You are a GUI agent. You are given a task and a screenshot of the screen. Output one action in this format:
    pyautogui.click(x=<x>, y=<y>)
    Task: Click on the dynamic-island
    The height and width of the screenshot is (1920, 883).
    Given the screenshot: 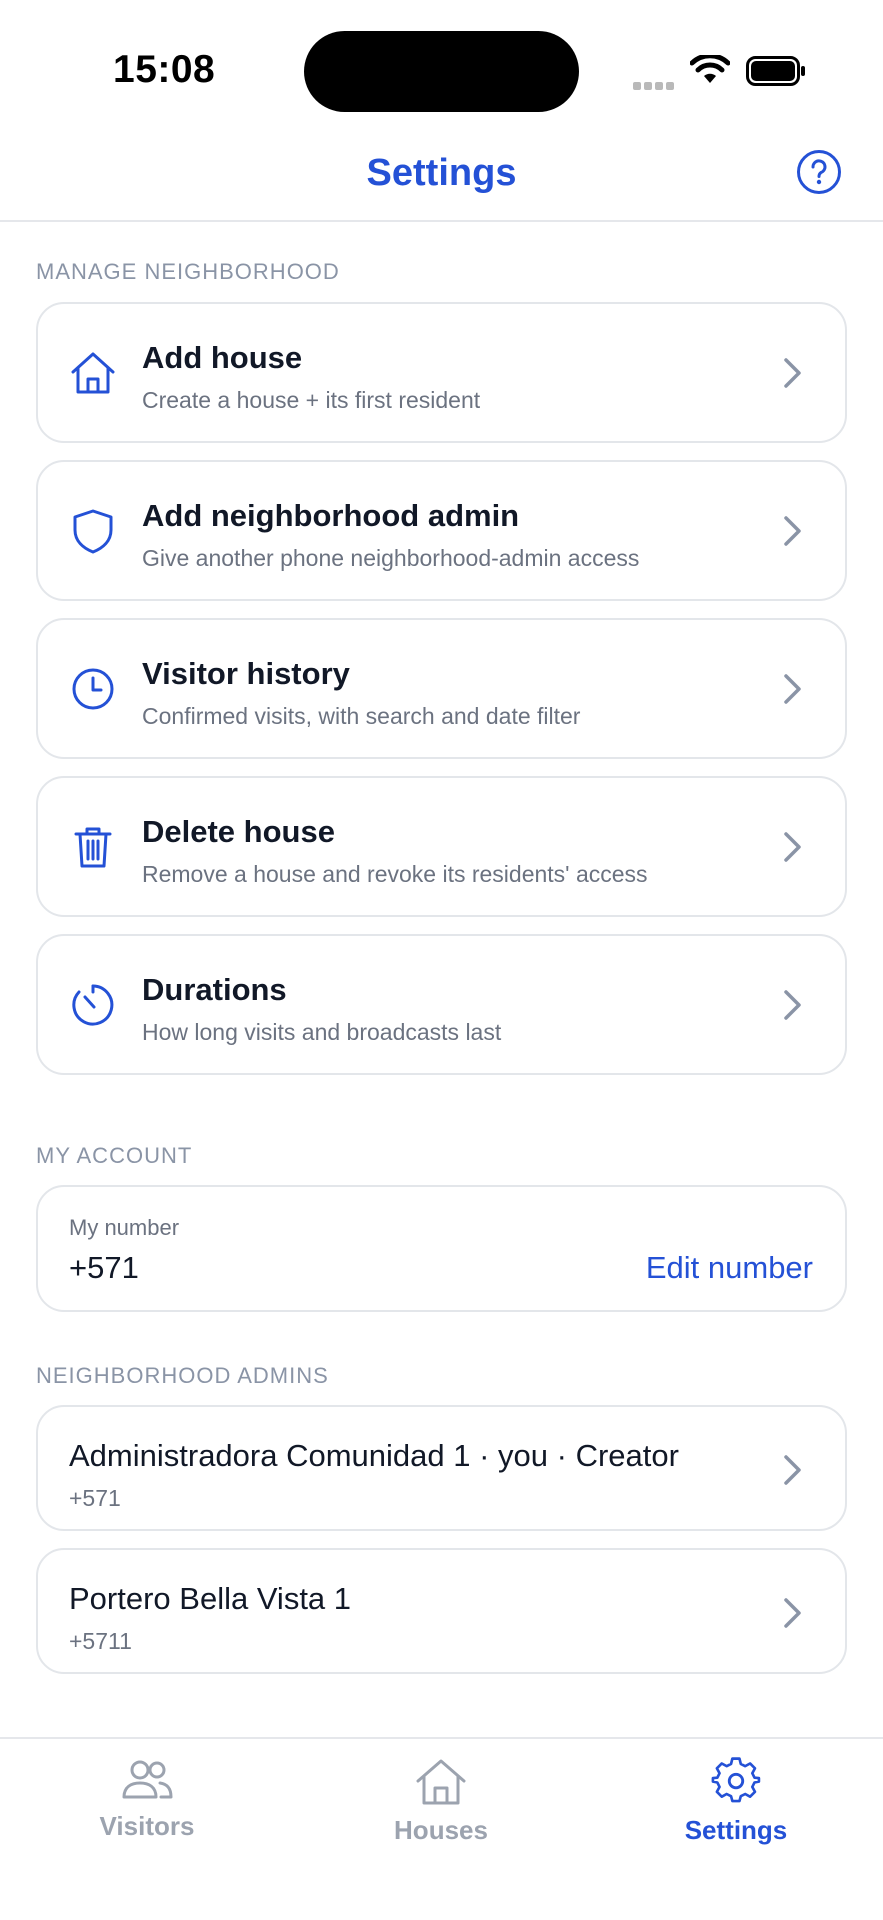 What is the action you would take?
    pyautogui.click(x=441, y=71)
    